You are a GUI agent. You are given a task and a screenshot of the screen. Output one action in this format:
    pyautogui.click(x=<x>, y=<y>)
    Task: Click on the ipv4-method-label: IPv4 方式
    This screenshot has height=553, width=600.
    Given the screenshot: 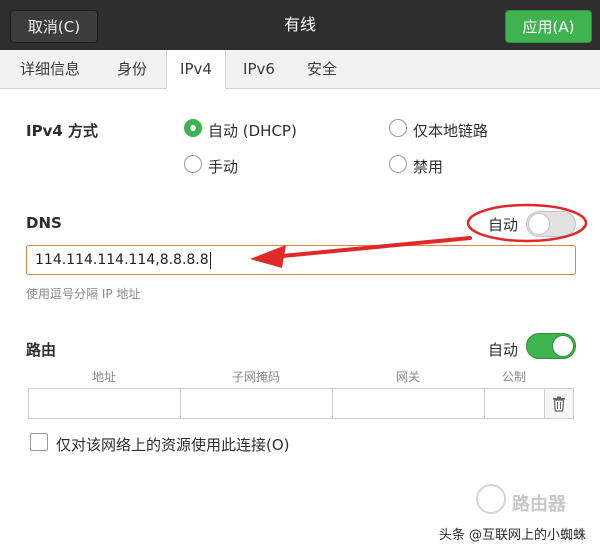 What is the action you would take?
    pyautogui.click(x=62, y=131)
    